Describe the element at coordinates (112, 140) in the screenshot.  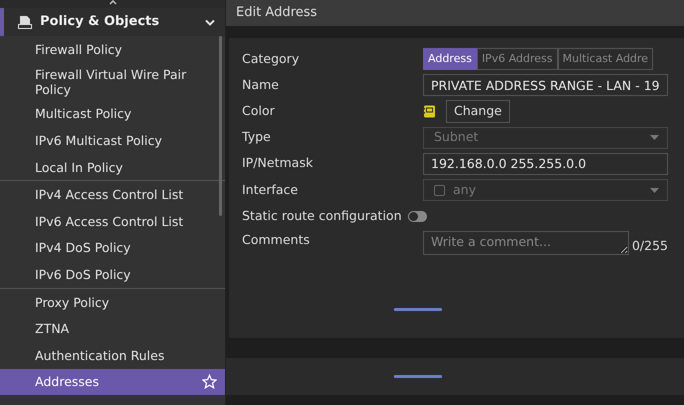
I see `sidebar-item: IPv6 Multicast Policy` at that location.